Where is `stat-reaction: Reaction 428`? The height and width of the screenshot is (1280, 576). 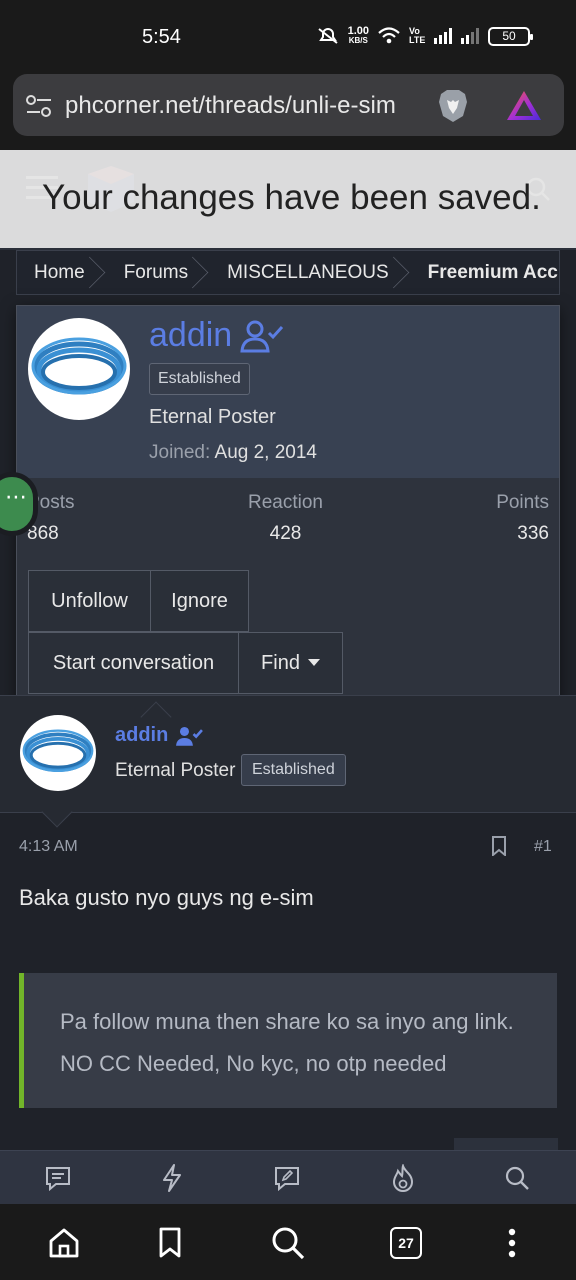
stat-reaction: Reaction 428 is located at coordinates (285, 518).